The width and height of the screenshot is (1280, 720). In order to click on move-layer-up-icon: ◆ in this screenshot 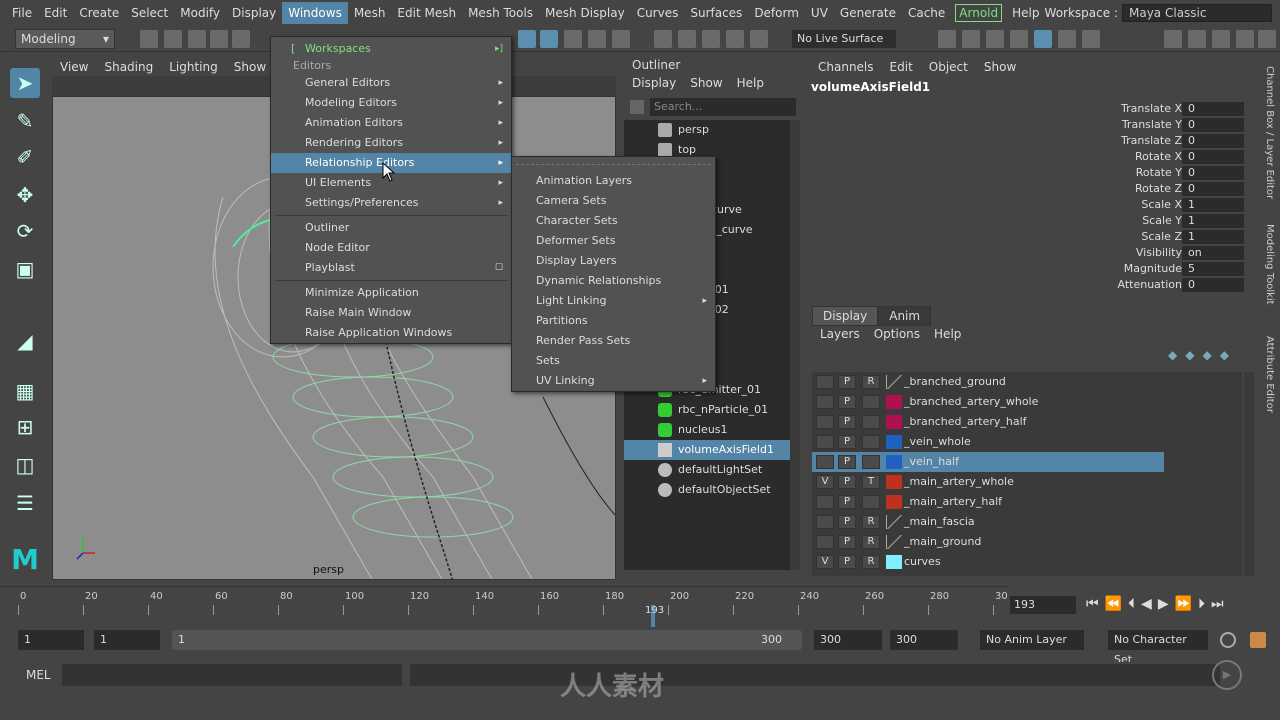, I will do `click(1172, 355)`.